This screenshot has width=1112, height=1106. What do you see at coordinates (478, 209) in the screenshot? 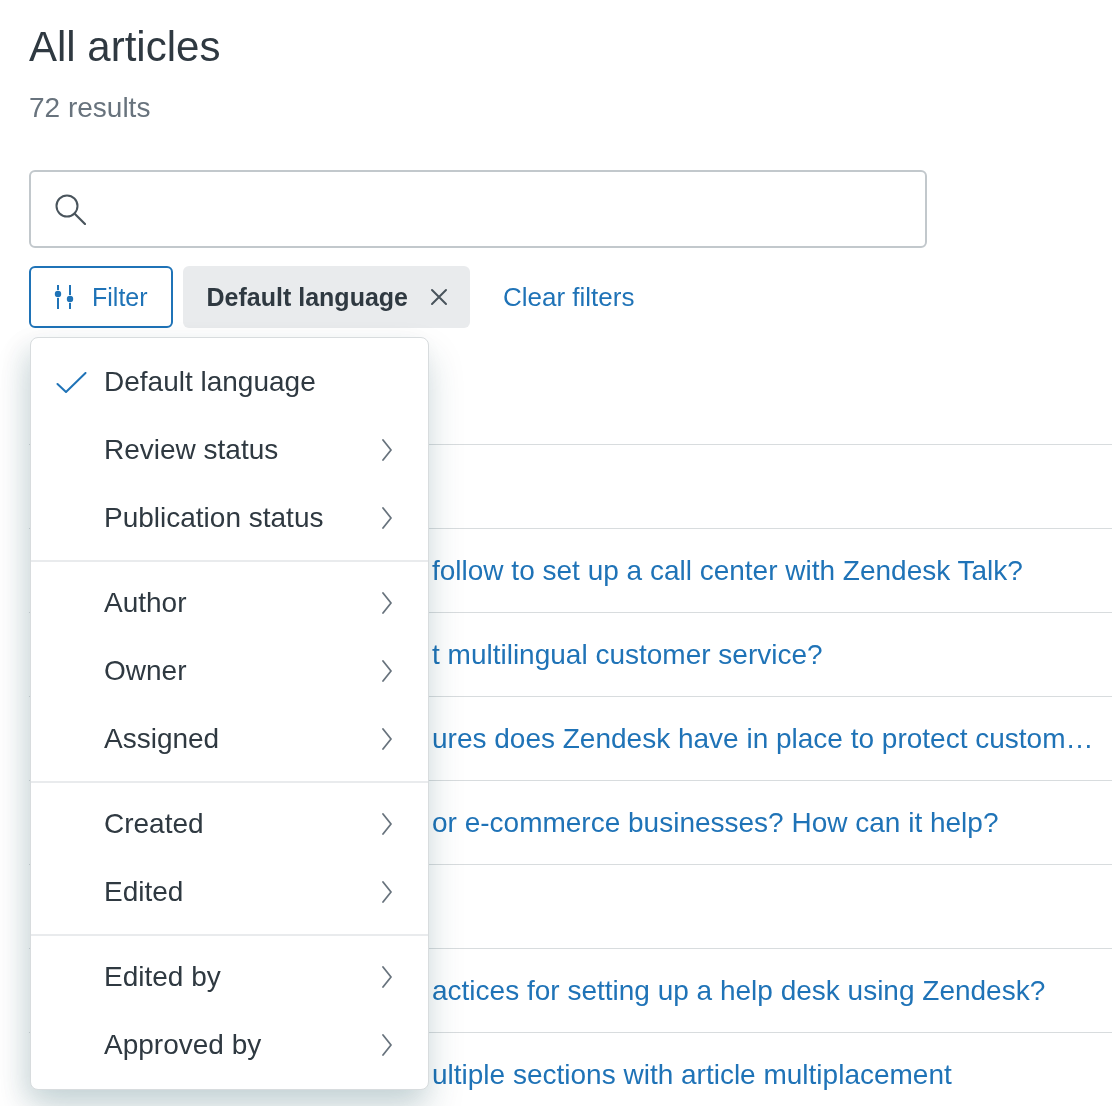
I see `search-field` at bounding box center [478, 209].